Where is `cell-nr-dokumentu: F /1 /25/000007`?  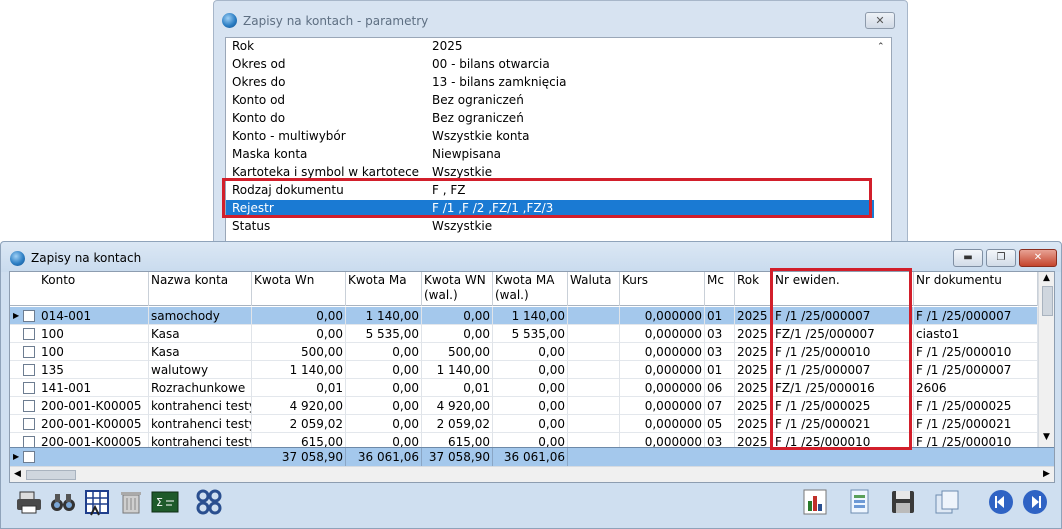 cell-nr-dokumentu: F /1 /25/000007 is located at coordinates (976, 370).